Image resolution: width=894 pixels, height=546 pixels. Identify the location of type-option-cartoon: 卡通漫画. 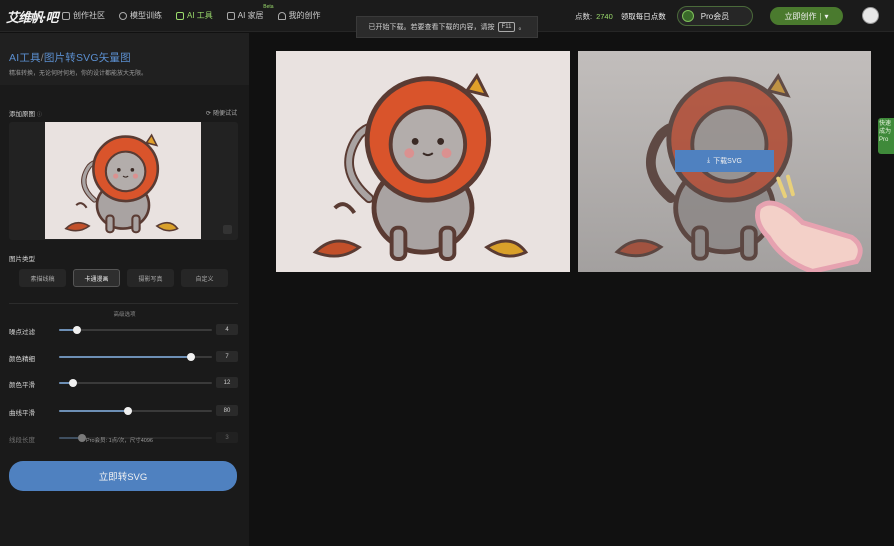
(96, 278).